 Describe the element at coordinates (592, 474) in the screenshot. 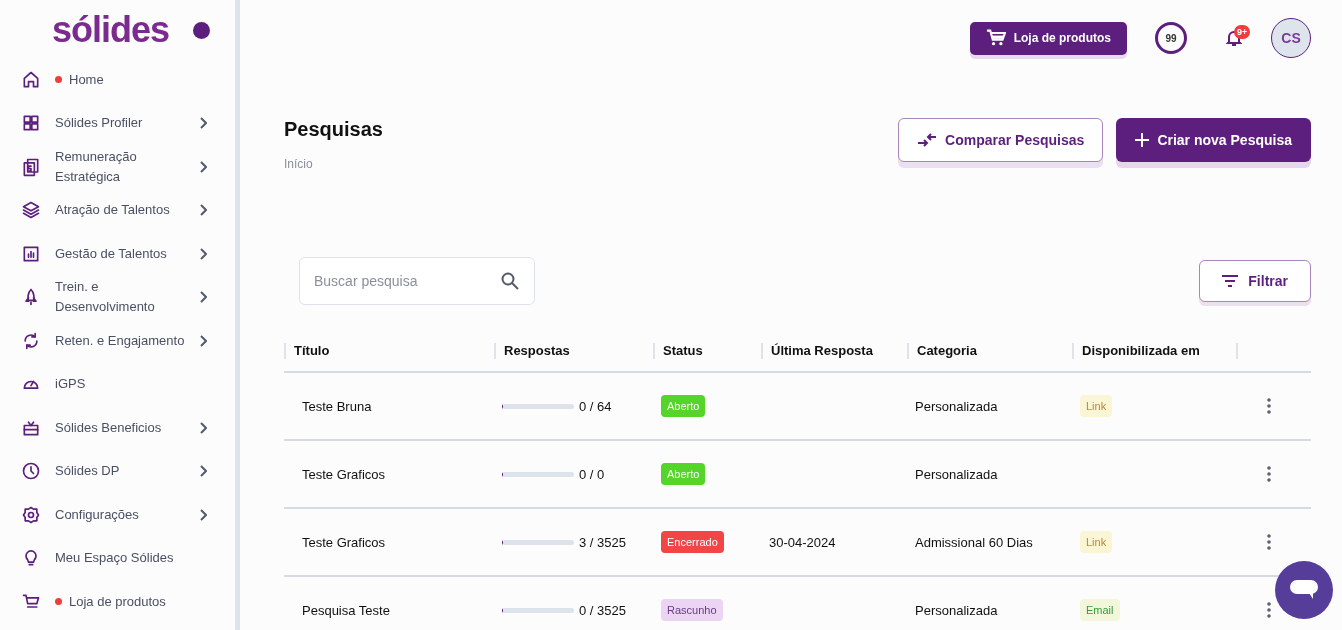

I see `table-cell: 0 / 0` at that location.